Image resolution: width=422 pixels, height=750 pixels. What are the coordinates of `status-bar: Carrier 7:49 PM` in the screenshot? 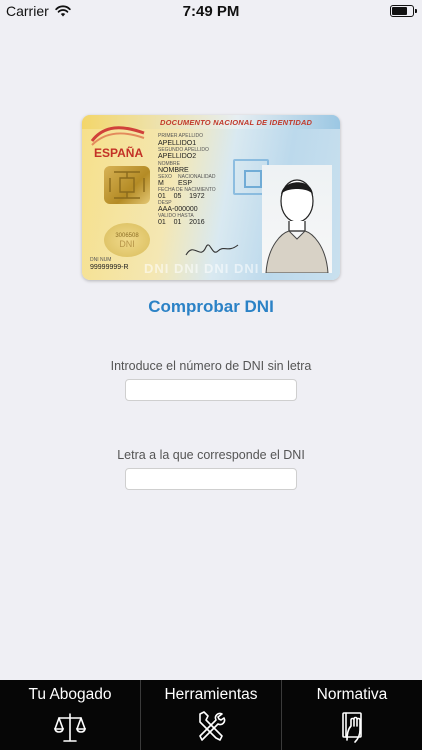 It's located at (211, 11).